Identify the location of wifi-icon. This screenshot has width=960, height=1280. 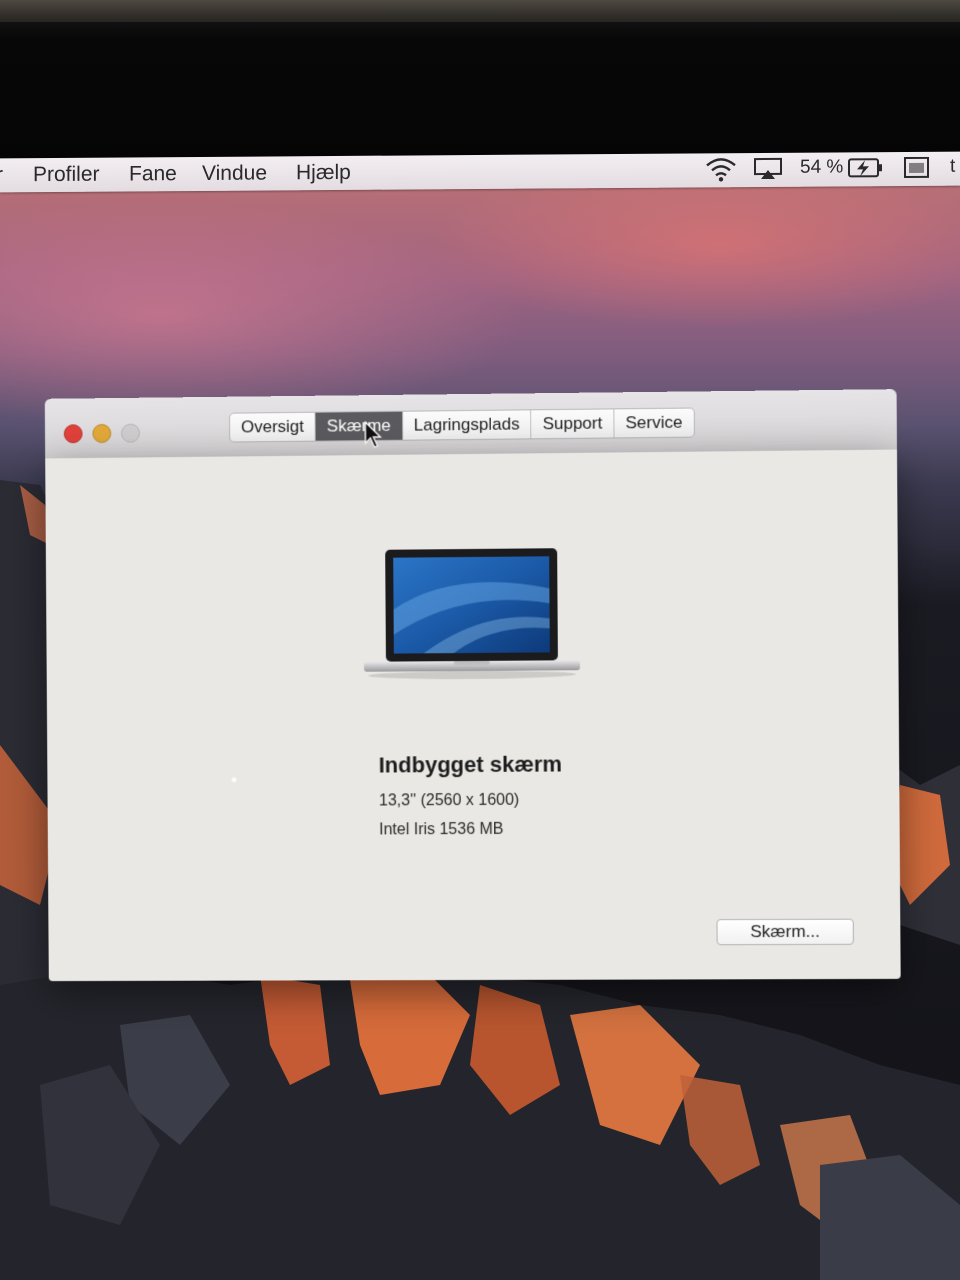
(721, 169).